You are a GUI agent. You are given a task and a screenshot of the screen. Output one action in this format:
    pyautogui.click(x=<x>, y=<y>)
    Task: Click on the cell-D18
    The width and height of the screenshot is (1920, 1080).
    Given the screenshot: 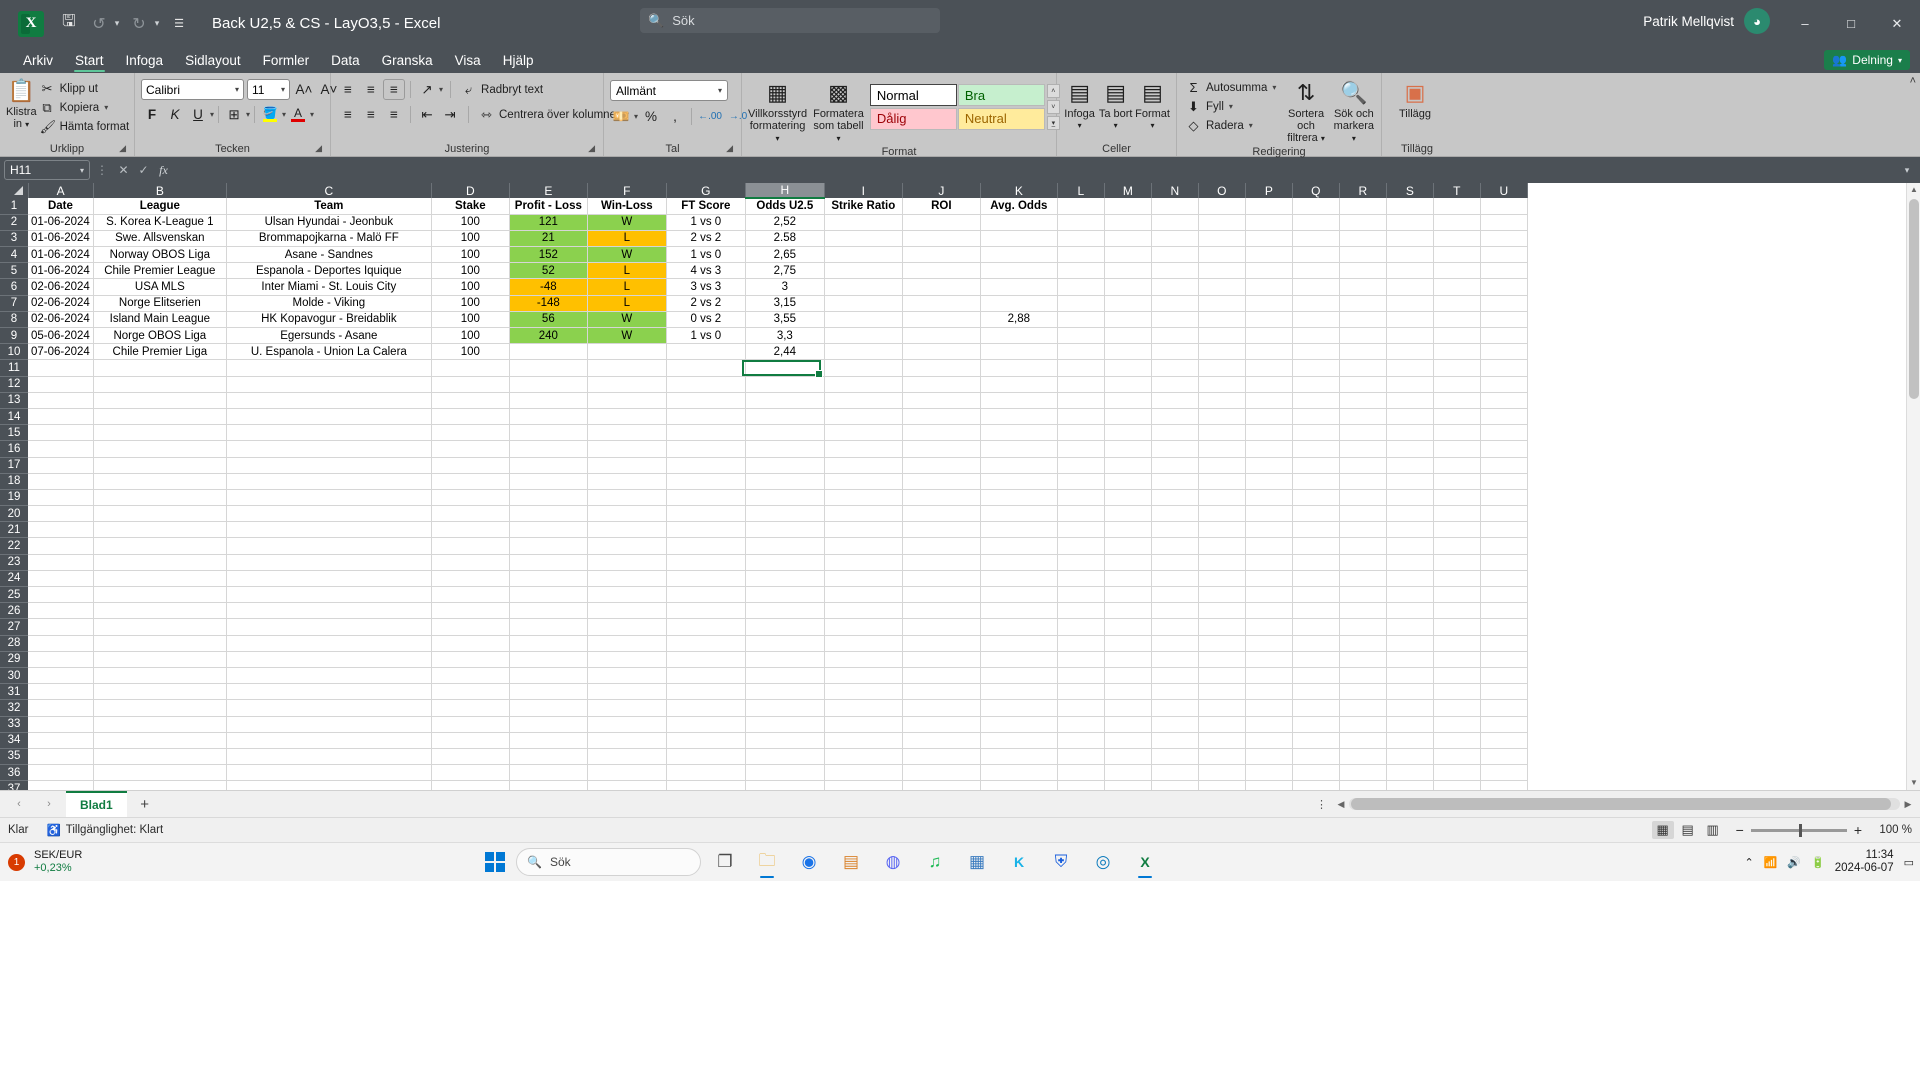 What is the action you would take?
    pyautogui.click(x=470, y=481)
    